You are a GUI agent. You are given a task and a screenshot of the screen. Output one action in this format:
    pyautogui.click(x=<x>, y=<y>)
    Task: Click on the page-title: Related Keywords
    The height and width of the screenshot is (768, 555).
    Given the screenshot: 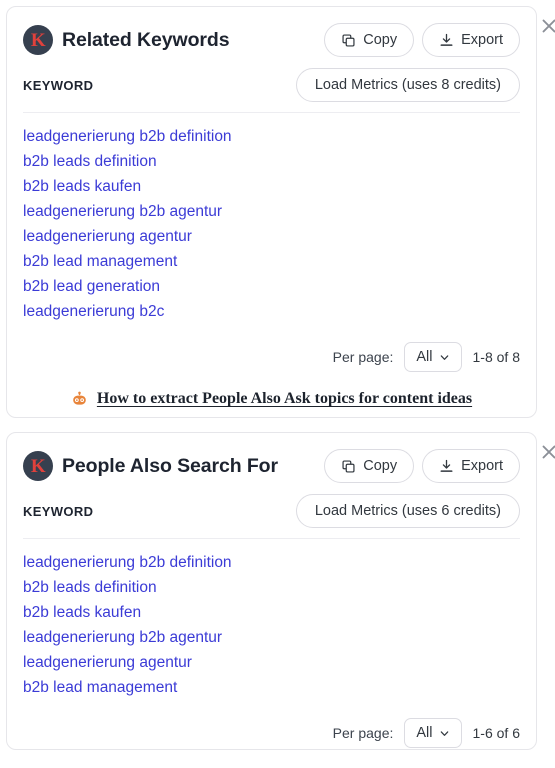 What is the action you would take?
    pyautogui.click(x=146, y=39)
    